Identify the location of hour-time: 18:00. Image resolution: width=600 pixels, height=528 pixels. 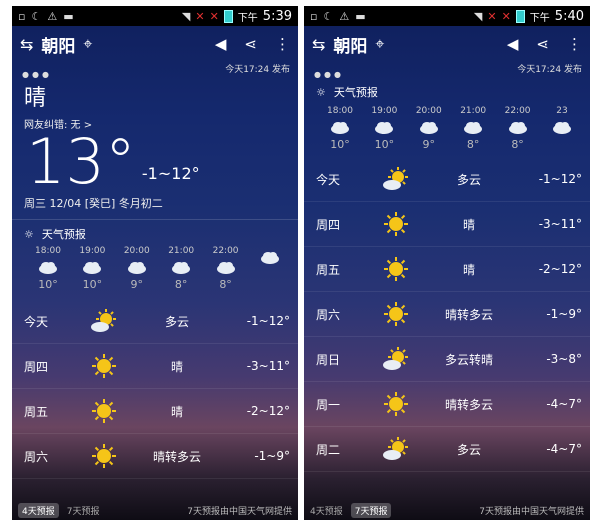
(48, 251).